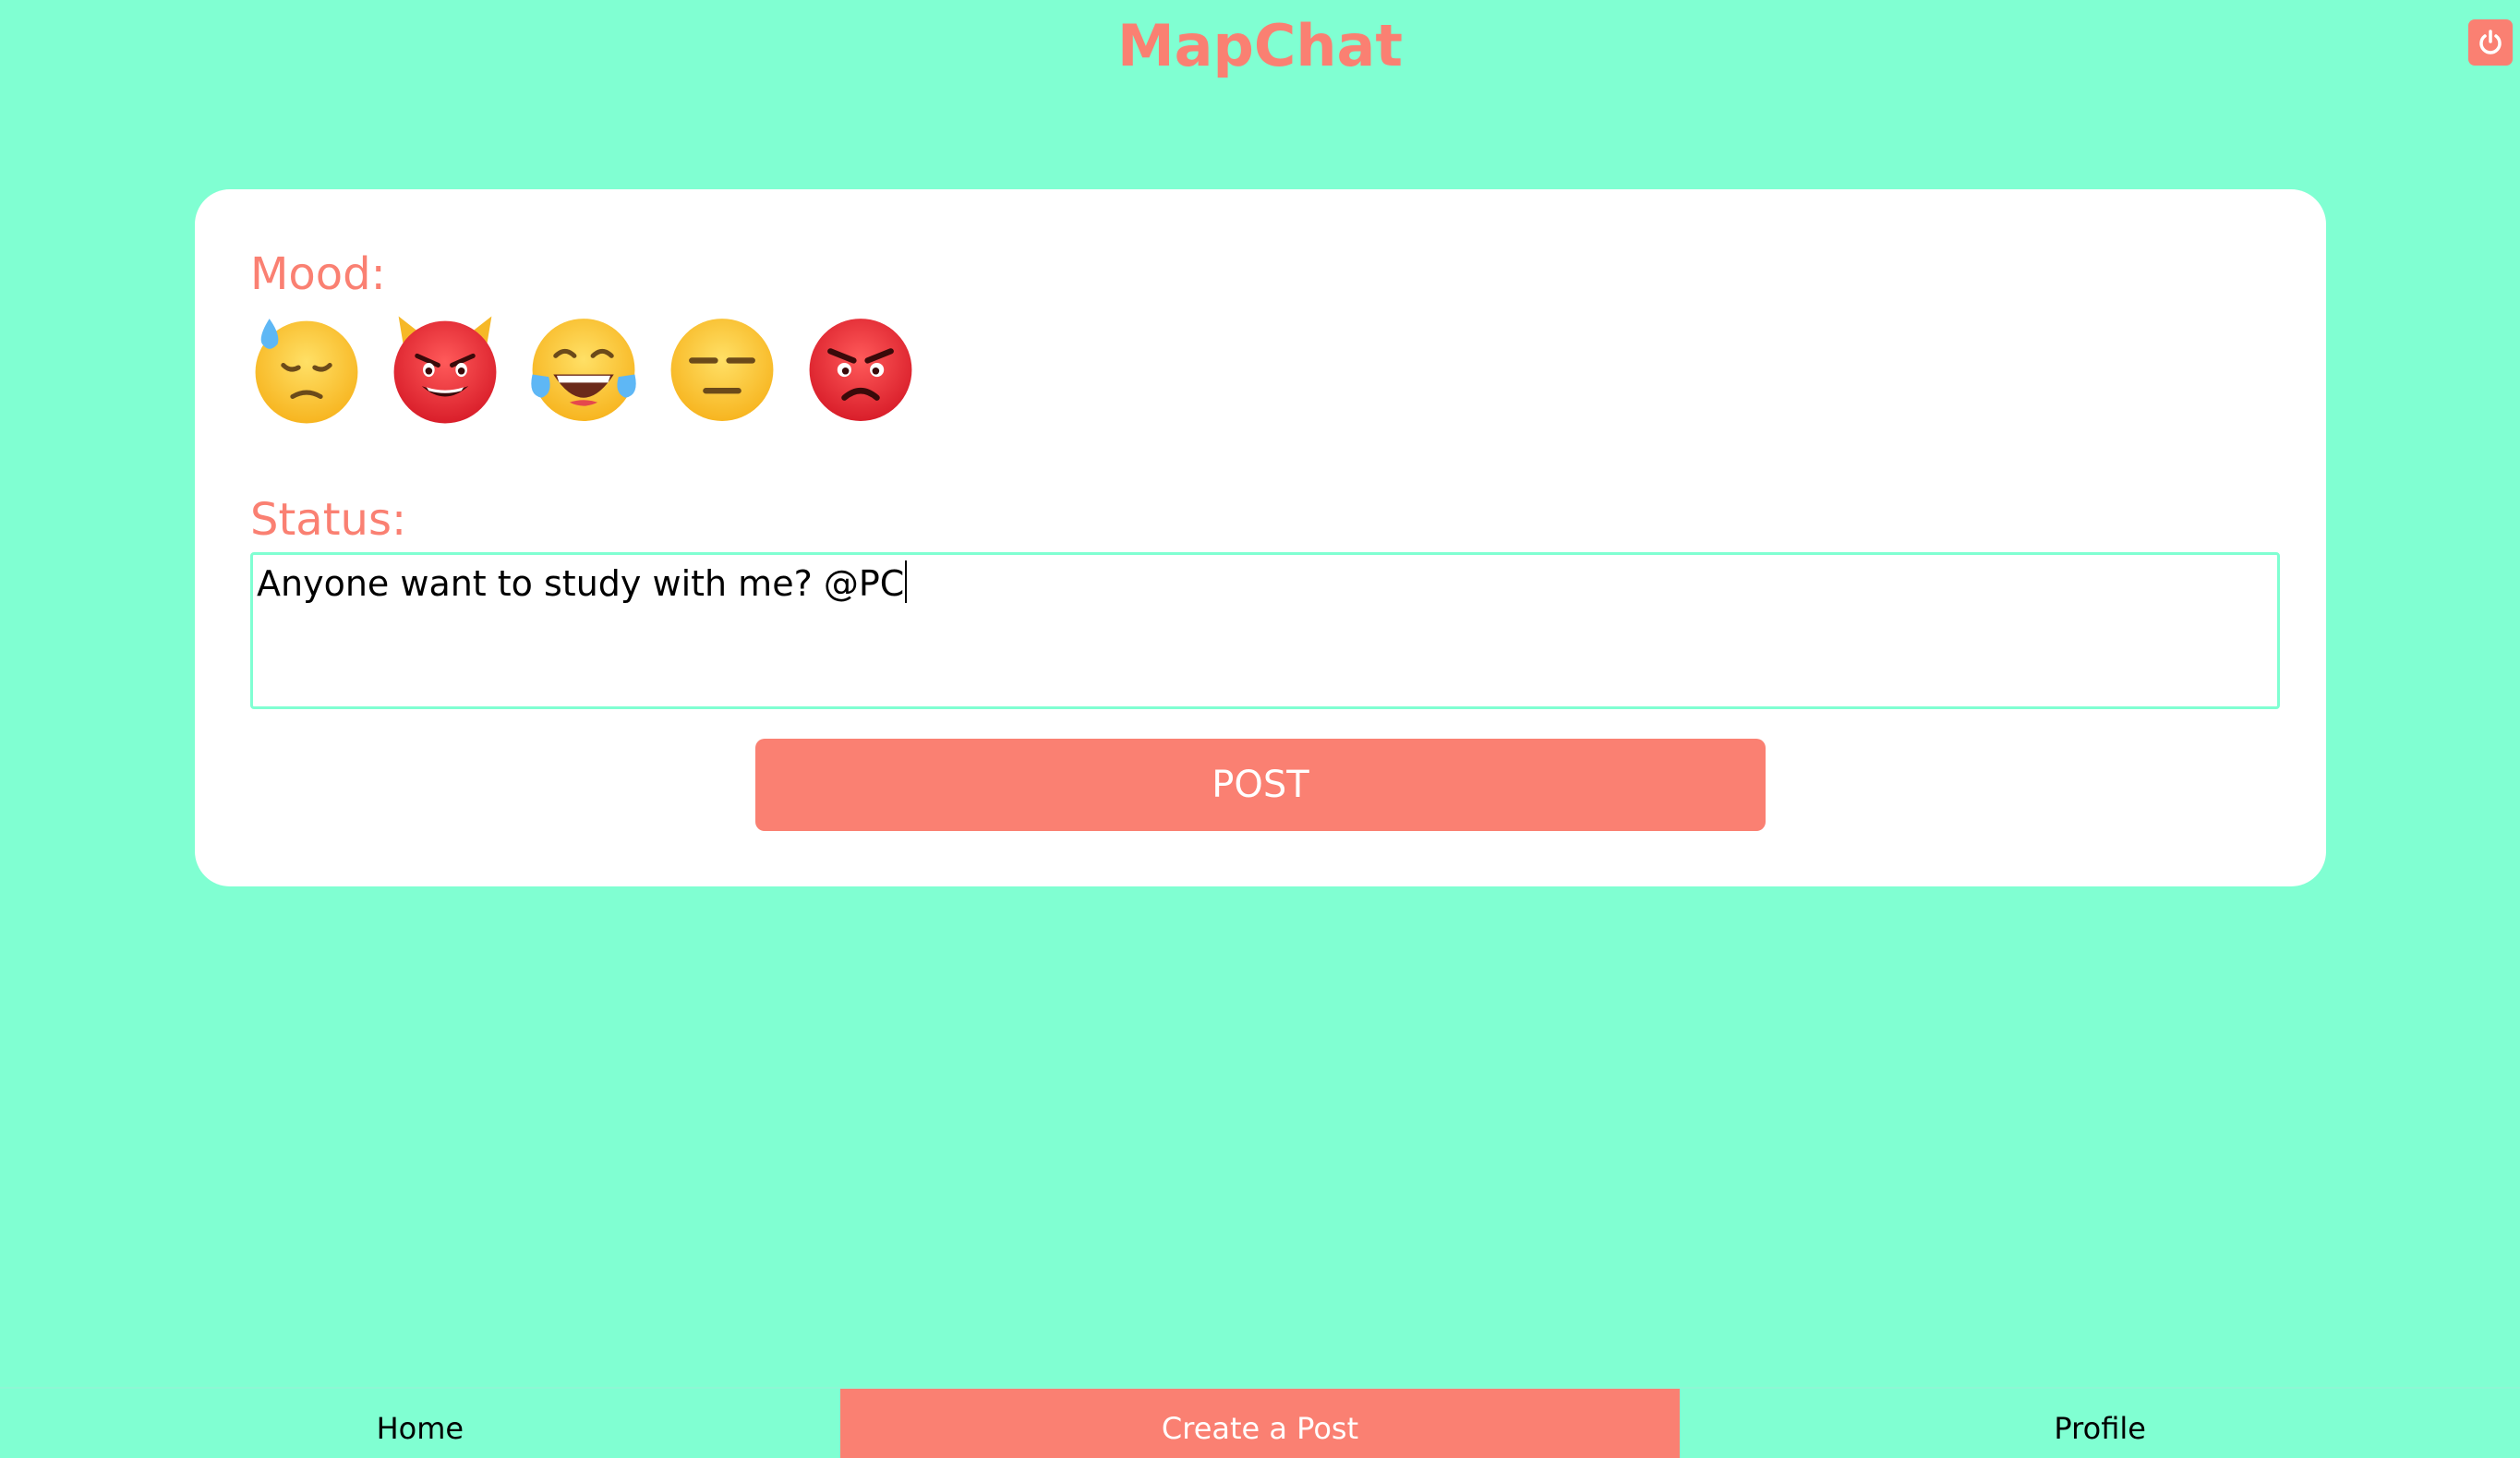 This screenshot has height=1458, width=2520. I want to click on nav-profile: Profile, so click(2100, 1423).